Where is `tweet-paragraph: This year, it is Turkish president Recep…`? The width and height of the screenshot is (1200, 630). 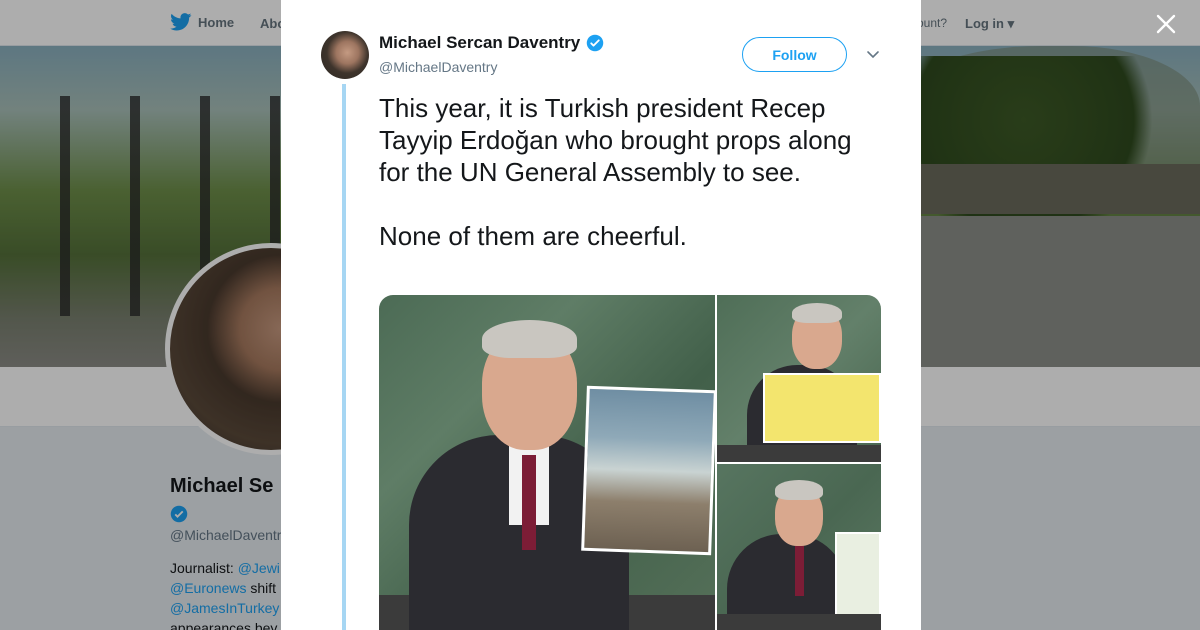 tweet-paragraph: This year, it is Turkish president Recep… is located at coordinates (615, 140).